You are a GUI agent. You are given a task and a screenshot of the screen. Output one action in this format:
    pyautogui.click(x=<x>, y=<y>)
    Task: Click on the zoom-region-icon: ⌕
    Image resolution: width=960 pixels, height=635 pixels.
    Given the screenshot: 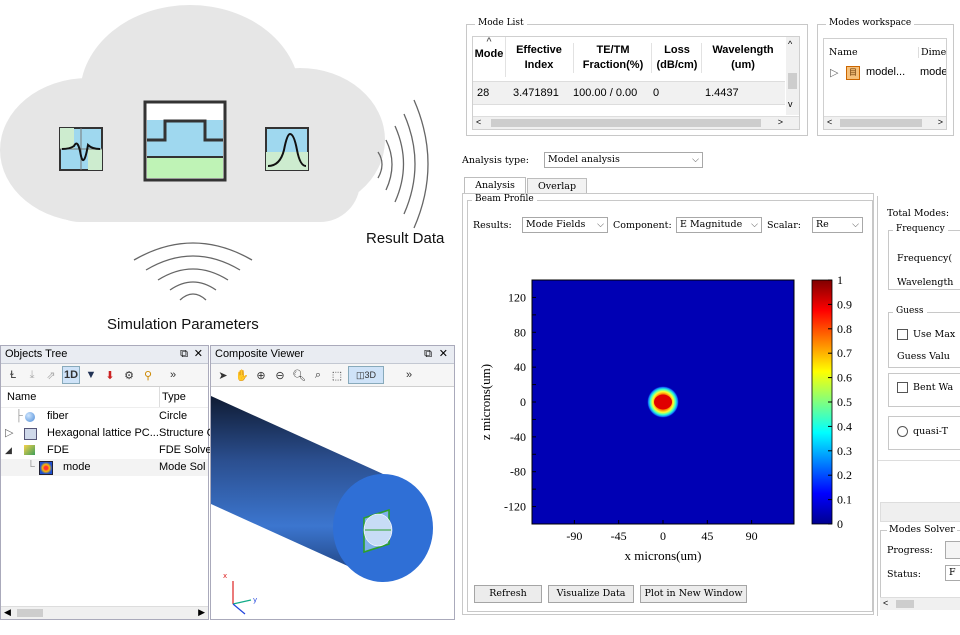 What is the action you would take?
    pyautogui.click(x=318, y=375)
    